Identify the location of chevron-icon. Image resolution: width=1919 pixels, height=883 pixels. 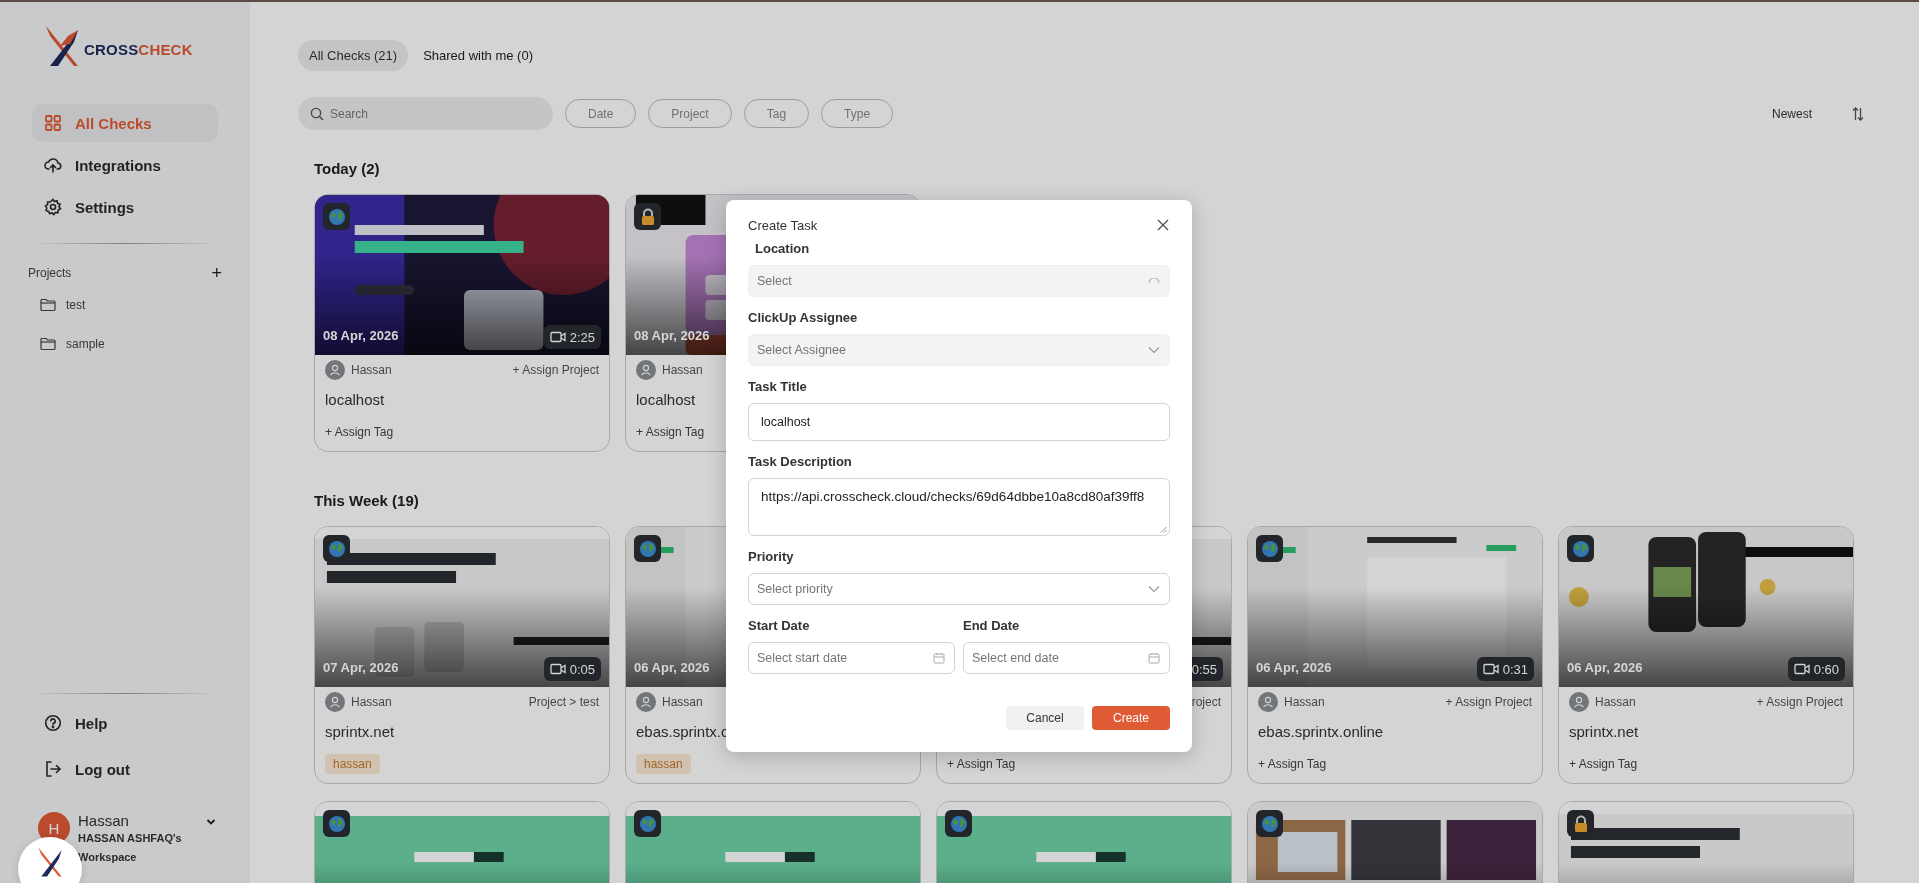
(211, 822).